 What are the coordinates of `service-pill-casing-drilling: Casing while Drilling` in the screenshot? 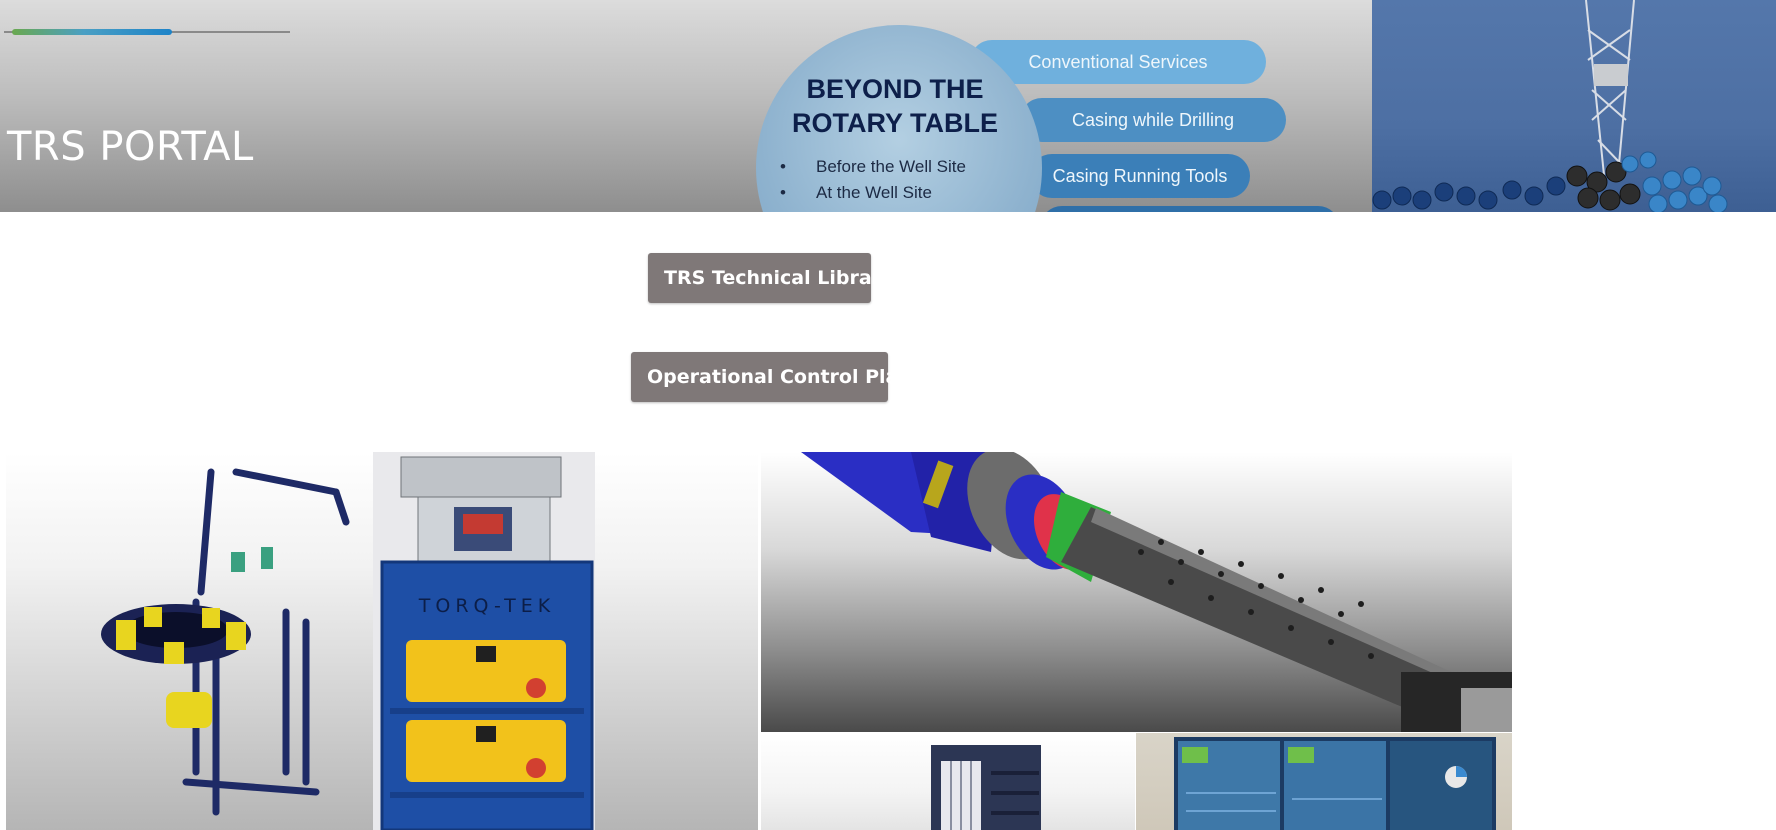 It's located at (1153, 120).